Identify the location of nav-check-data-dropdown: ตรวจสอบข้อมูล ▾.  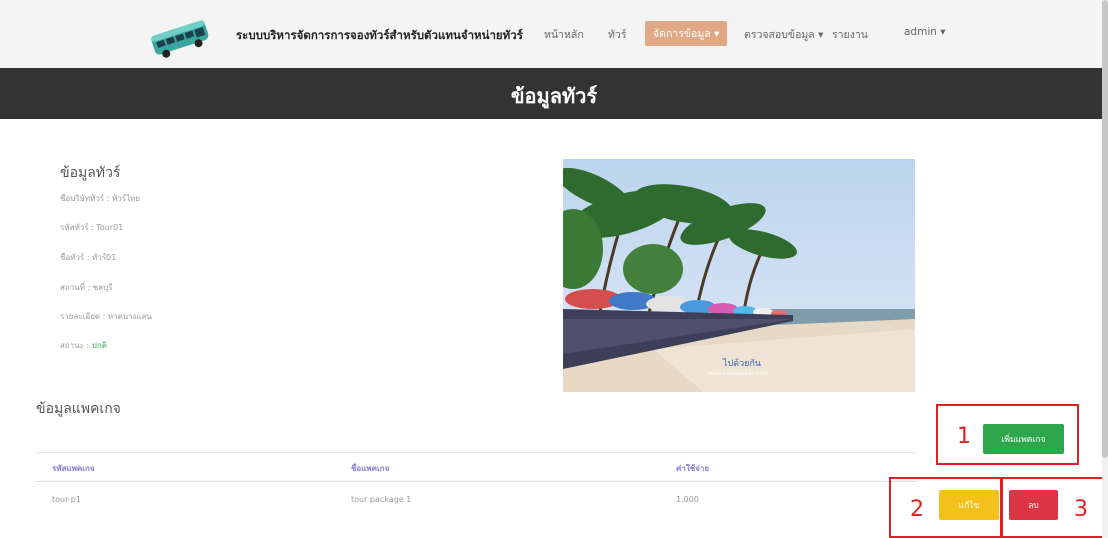
(783, 34).